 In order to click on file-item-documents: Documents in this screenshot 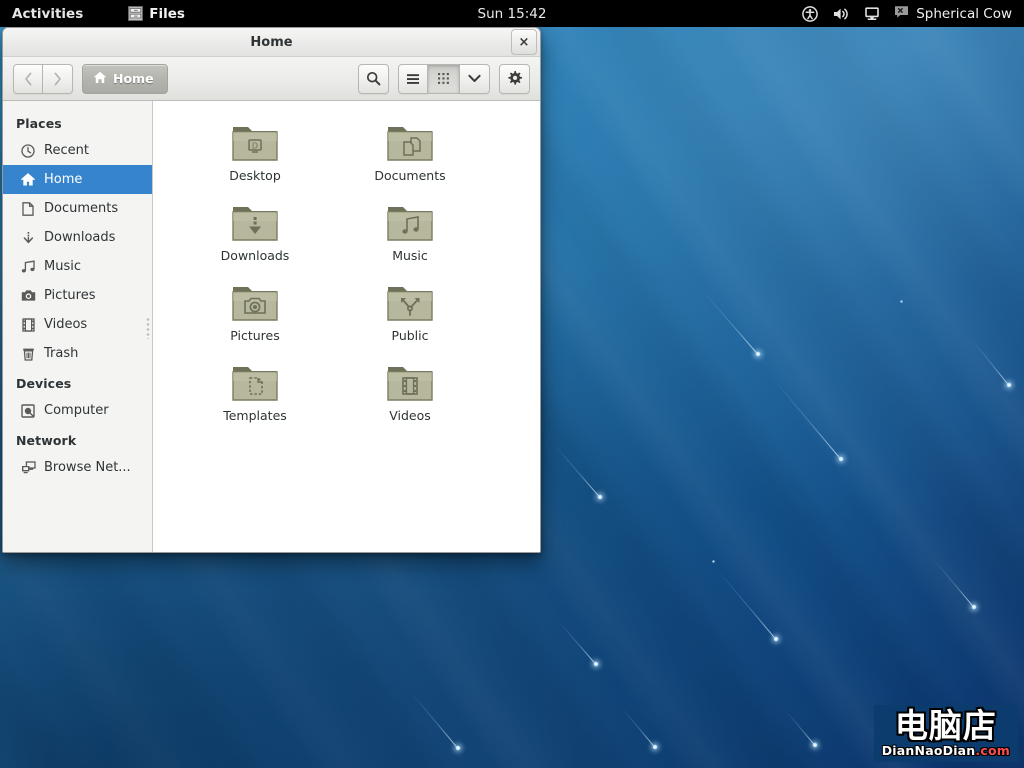, I will do `click(410, 149)`.